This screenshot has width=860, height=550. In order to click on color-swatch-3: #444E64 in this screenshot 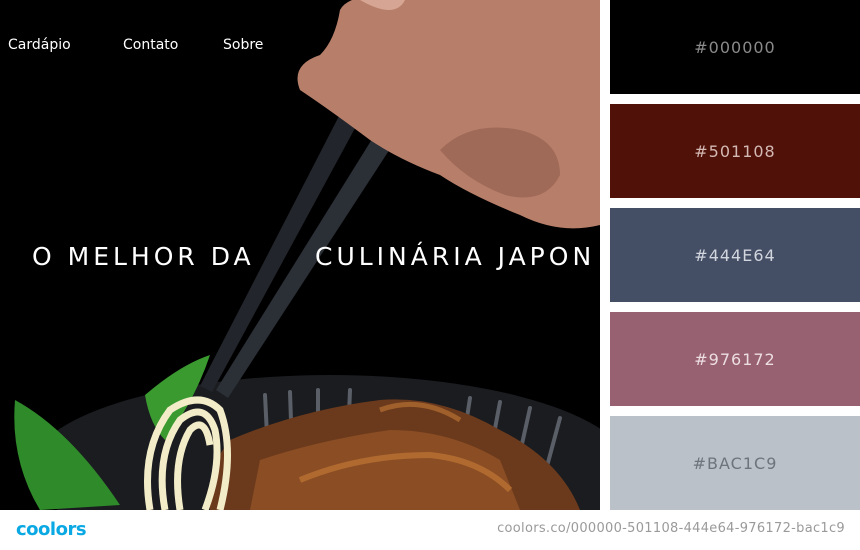, I will do `click(735, 255)`.